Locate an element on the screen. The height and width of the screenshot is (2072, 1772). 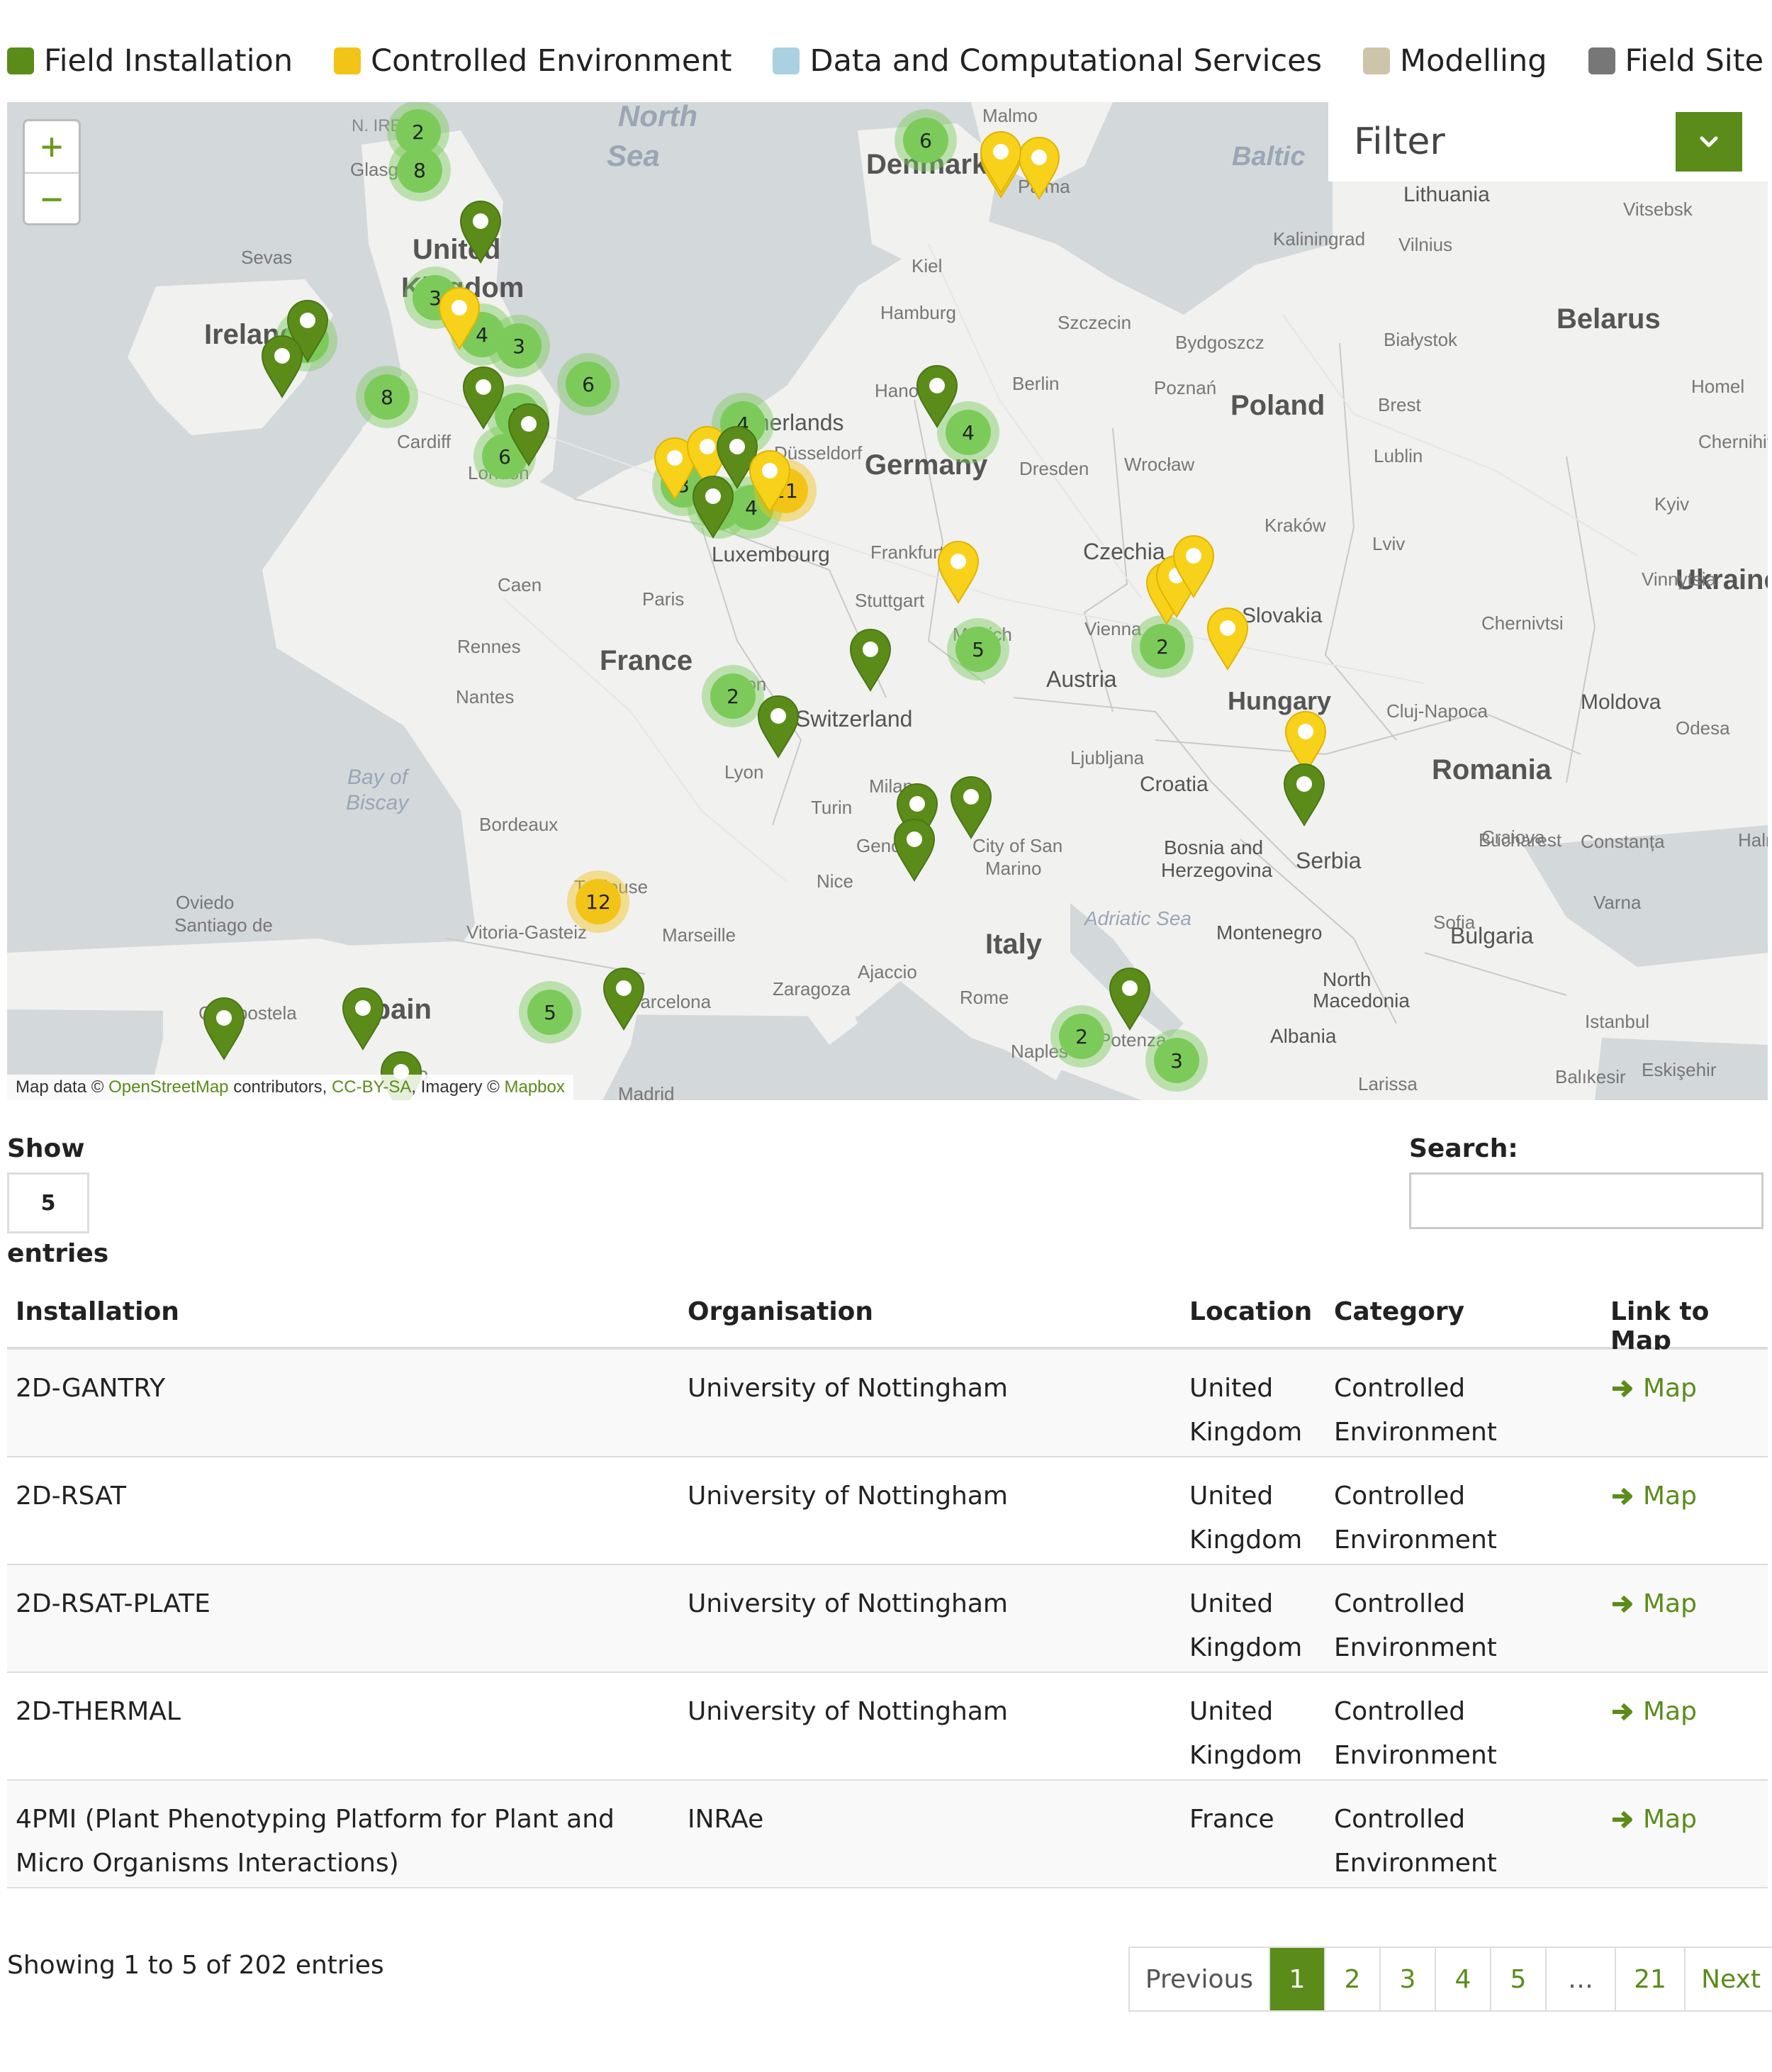
pagination-page-2: 2 is located at coordinates (1353, 1979).